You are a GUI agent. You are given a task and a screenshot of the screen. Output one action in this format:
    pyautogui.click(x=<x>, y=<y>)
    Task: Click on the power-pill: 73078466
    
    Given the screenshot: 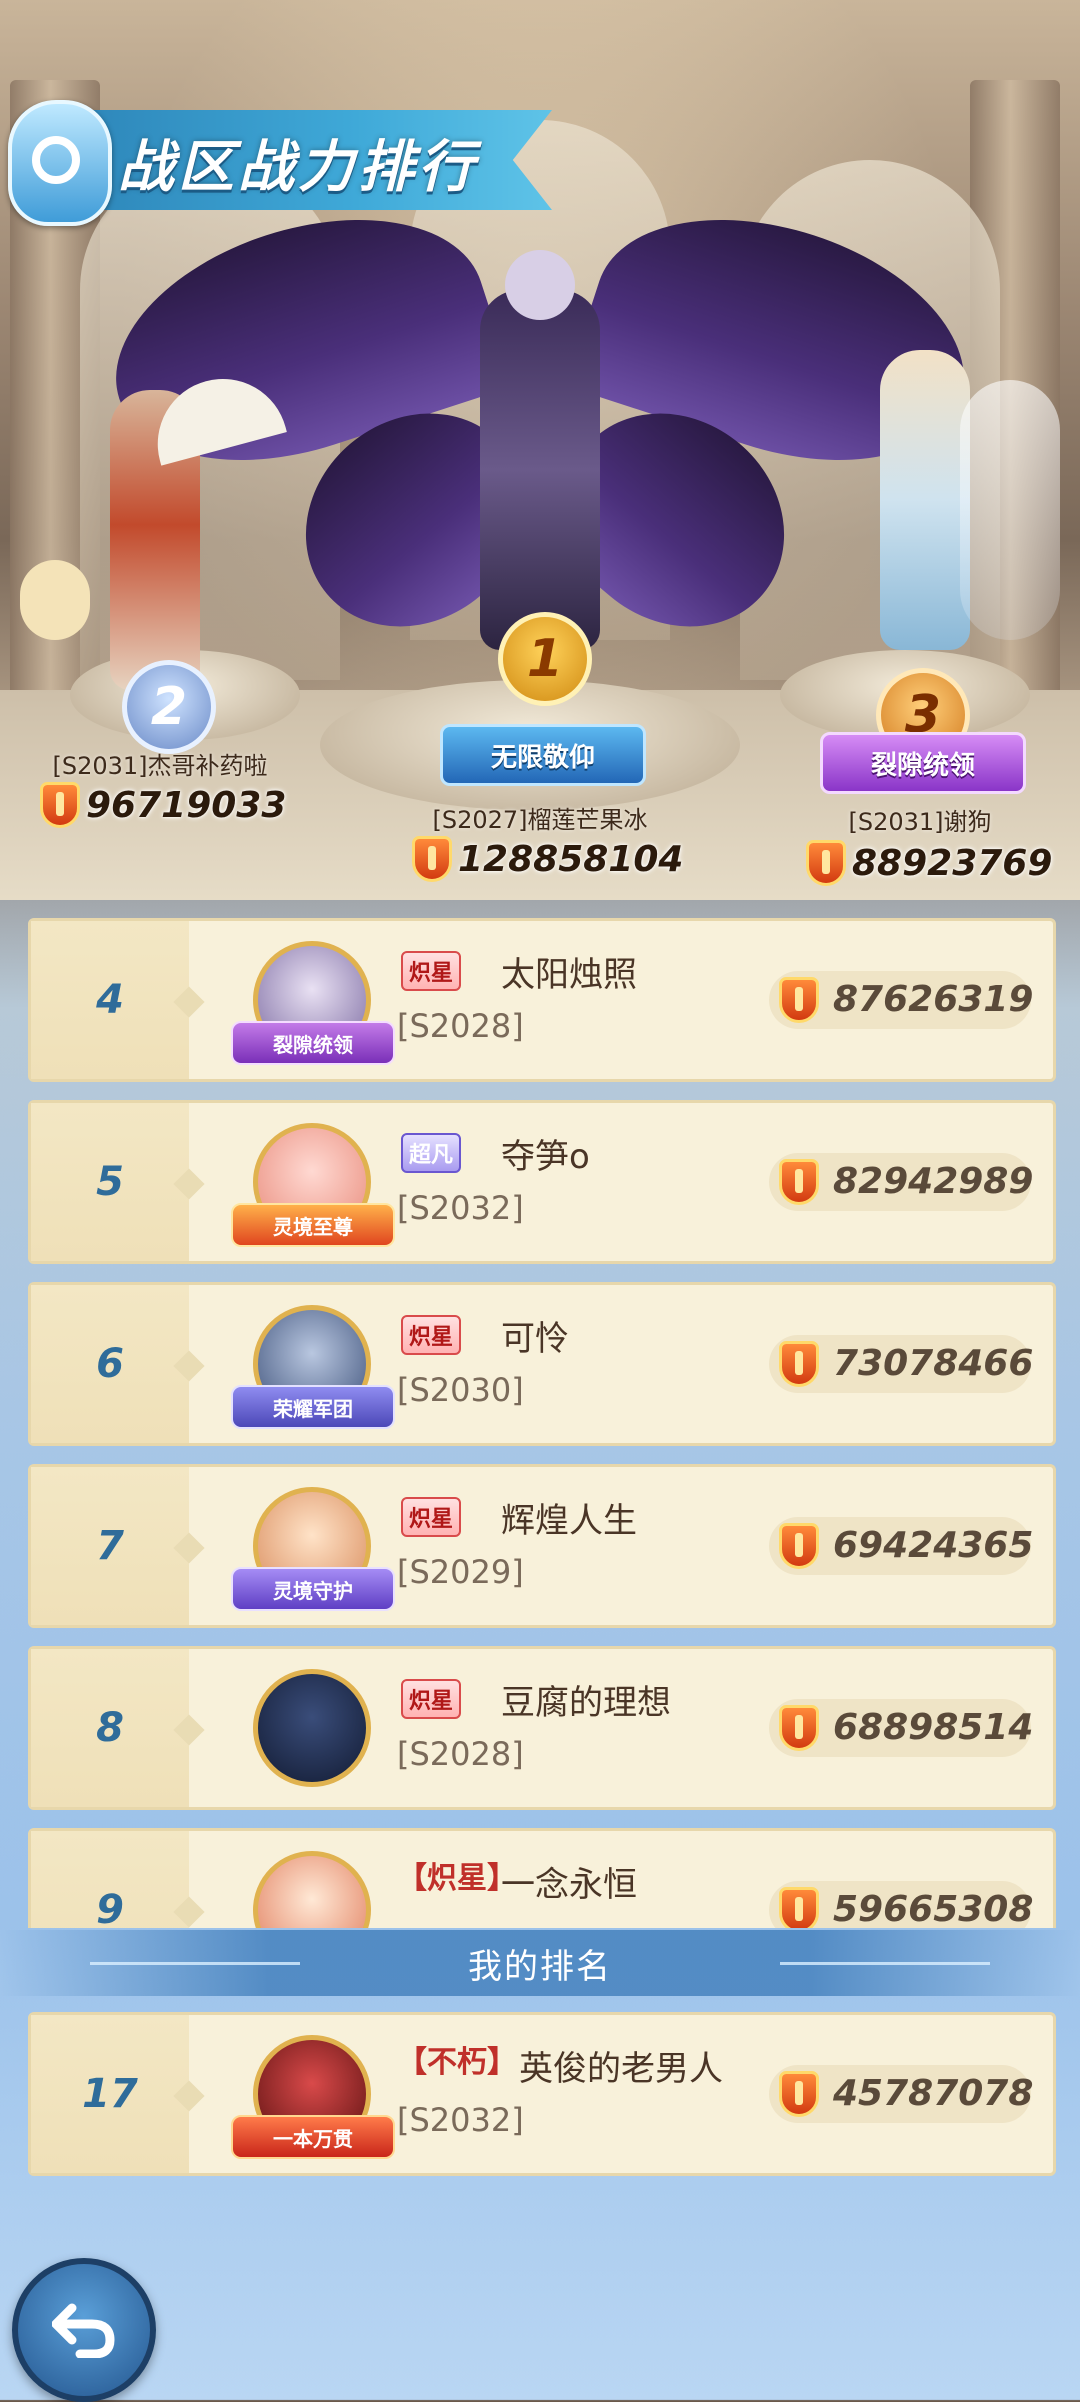 What is the action you would take?
    pyautogui.click(x=901, y=1364)
    